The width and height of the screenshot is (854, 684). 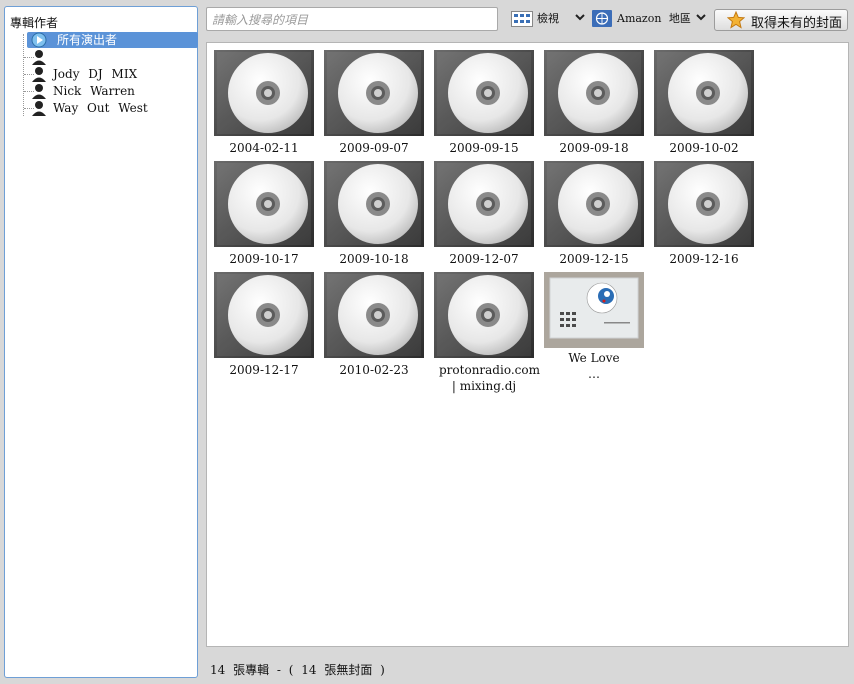 What do you see at coordinates (484, 259) in the screenshot?
I see `album-title: 2009-12-07` at bounding box center [484, 259].